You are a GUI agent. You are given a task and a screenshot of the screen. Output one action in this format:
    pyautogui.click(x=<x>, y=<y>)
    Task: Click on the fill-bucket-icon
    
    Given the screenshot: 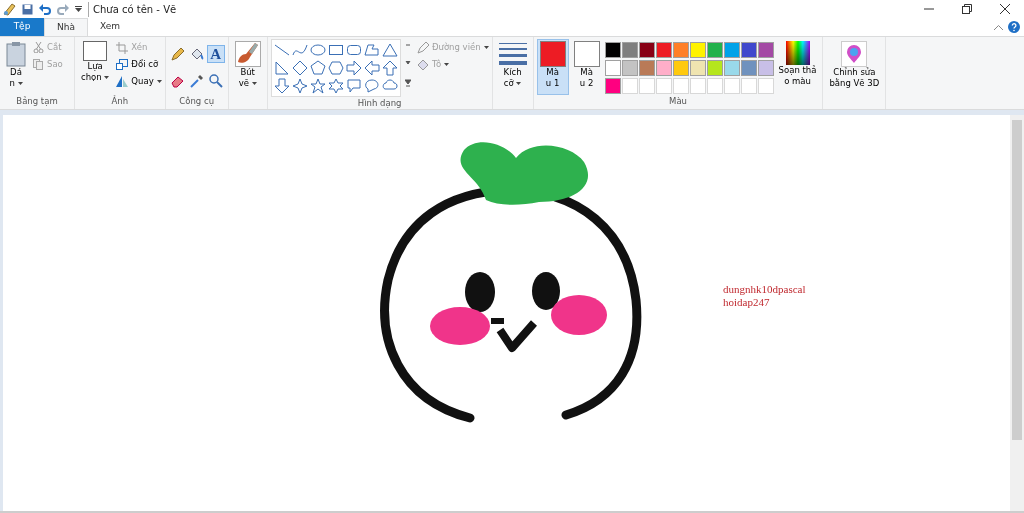 What is the action you would take?
    pyautogui.click(x=422, y=64)
    